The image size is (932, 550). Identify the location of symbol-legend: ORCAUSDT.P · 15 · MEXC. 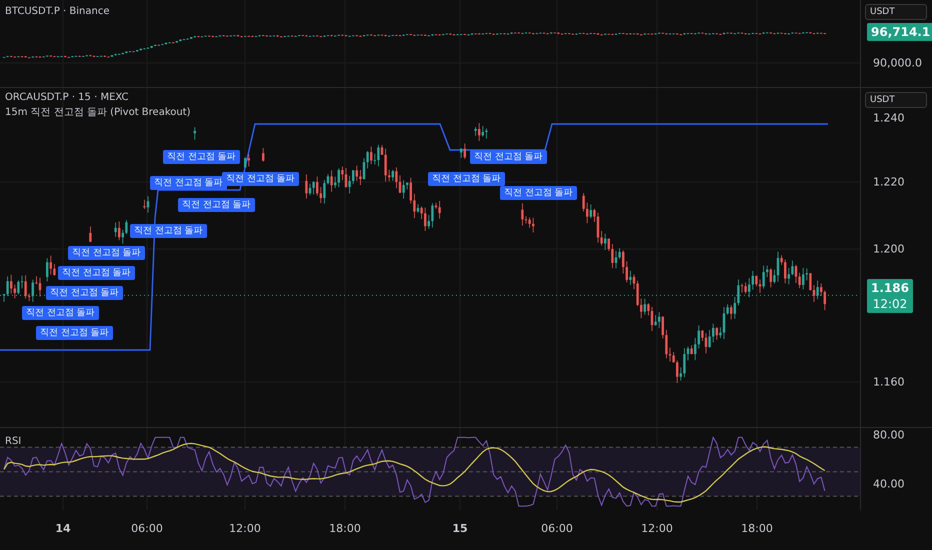
(98, 97).